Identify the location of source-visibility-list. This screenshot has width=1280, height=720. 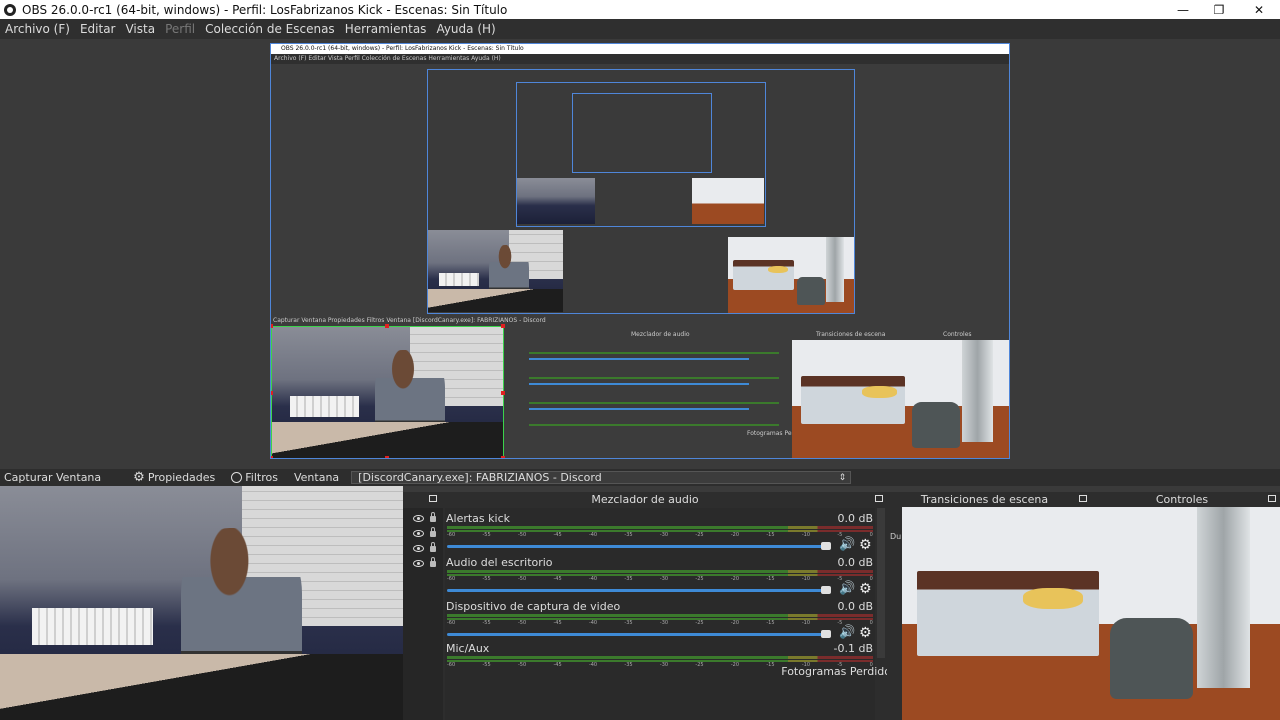
(423, 614).